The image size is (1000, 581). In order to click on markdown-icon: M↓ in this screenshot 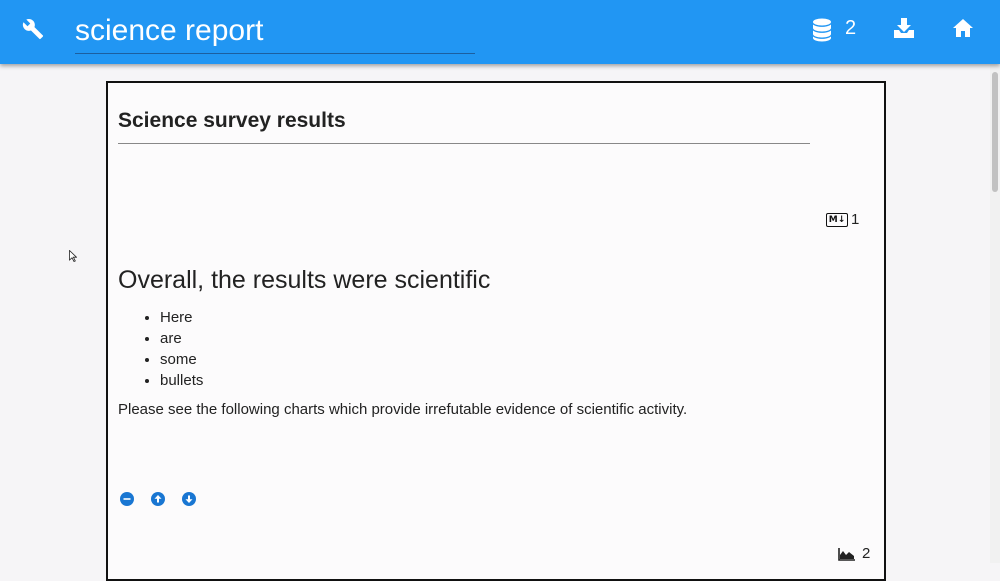, I will do `click(837, 219)`.